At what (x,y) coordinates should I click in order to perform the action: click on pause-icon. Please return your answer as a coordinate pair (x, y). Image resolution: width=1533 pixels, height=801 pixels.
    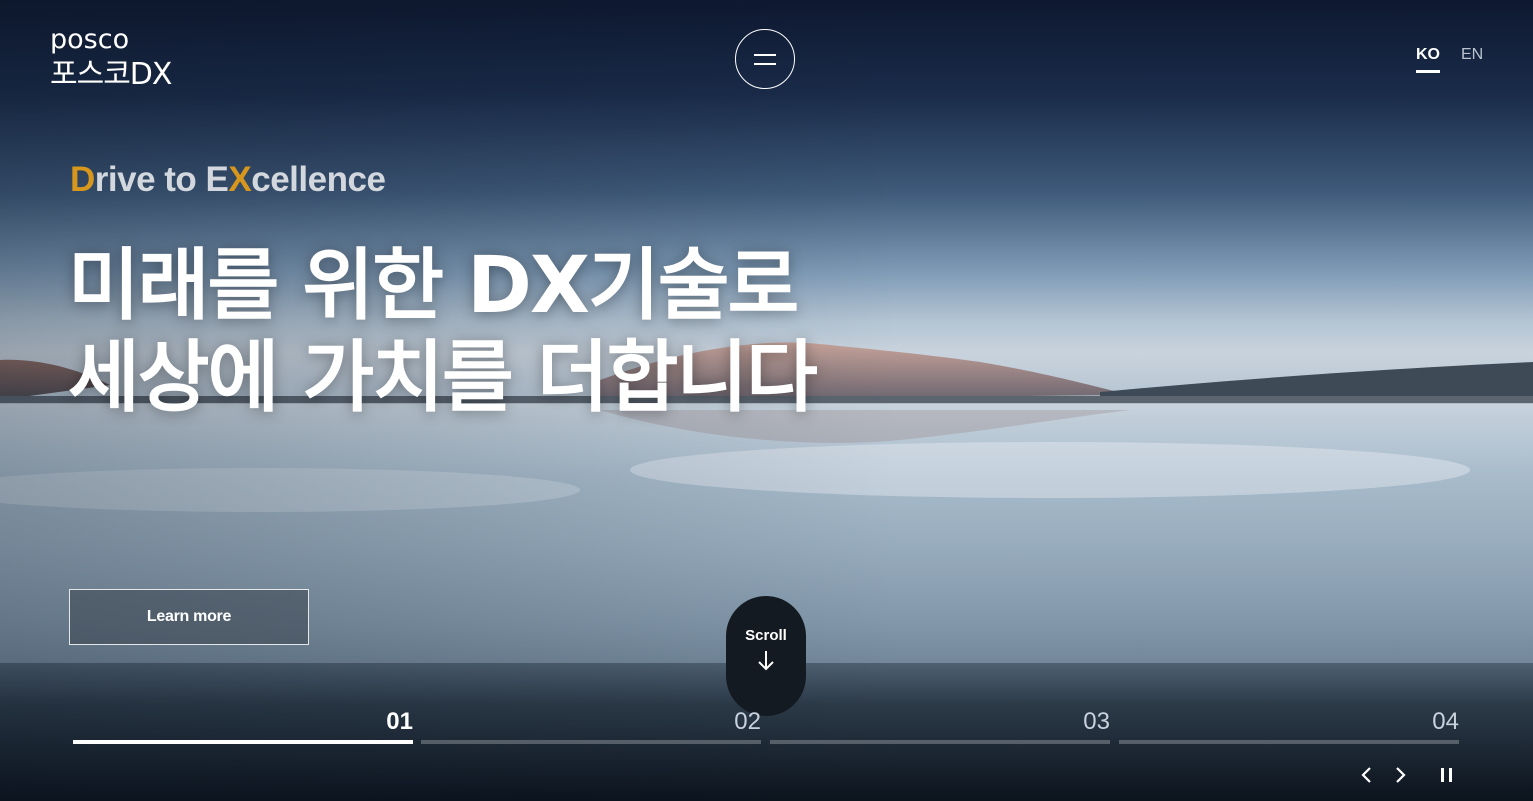
    Looking at the image, I should click on (1447, 775).